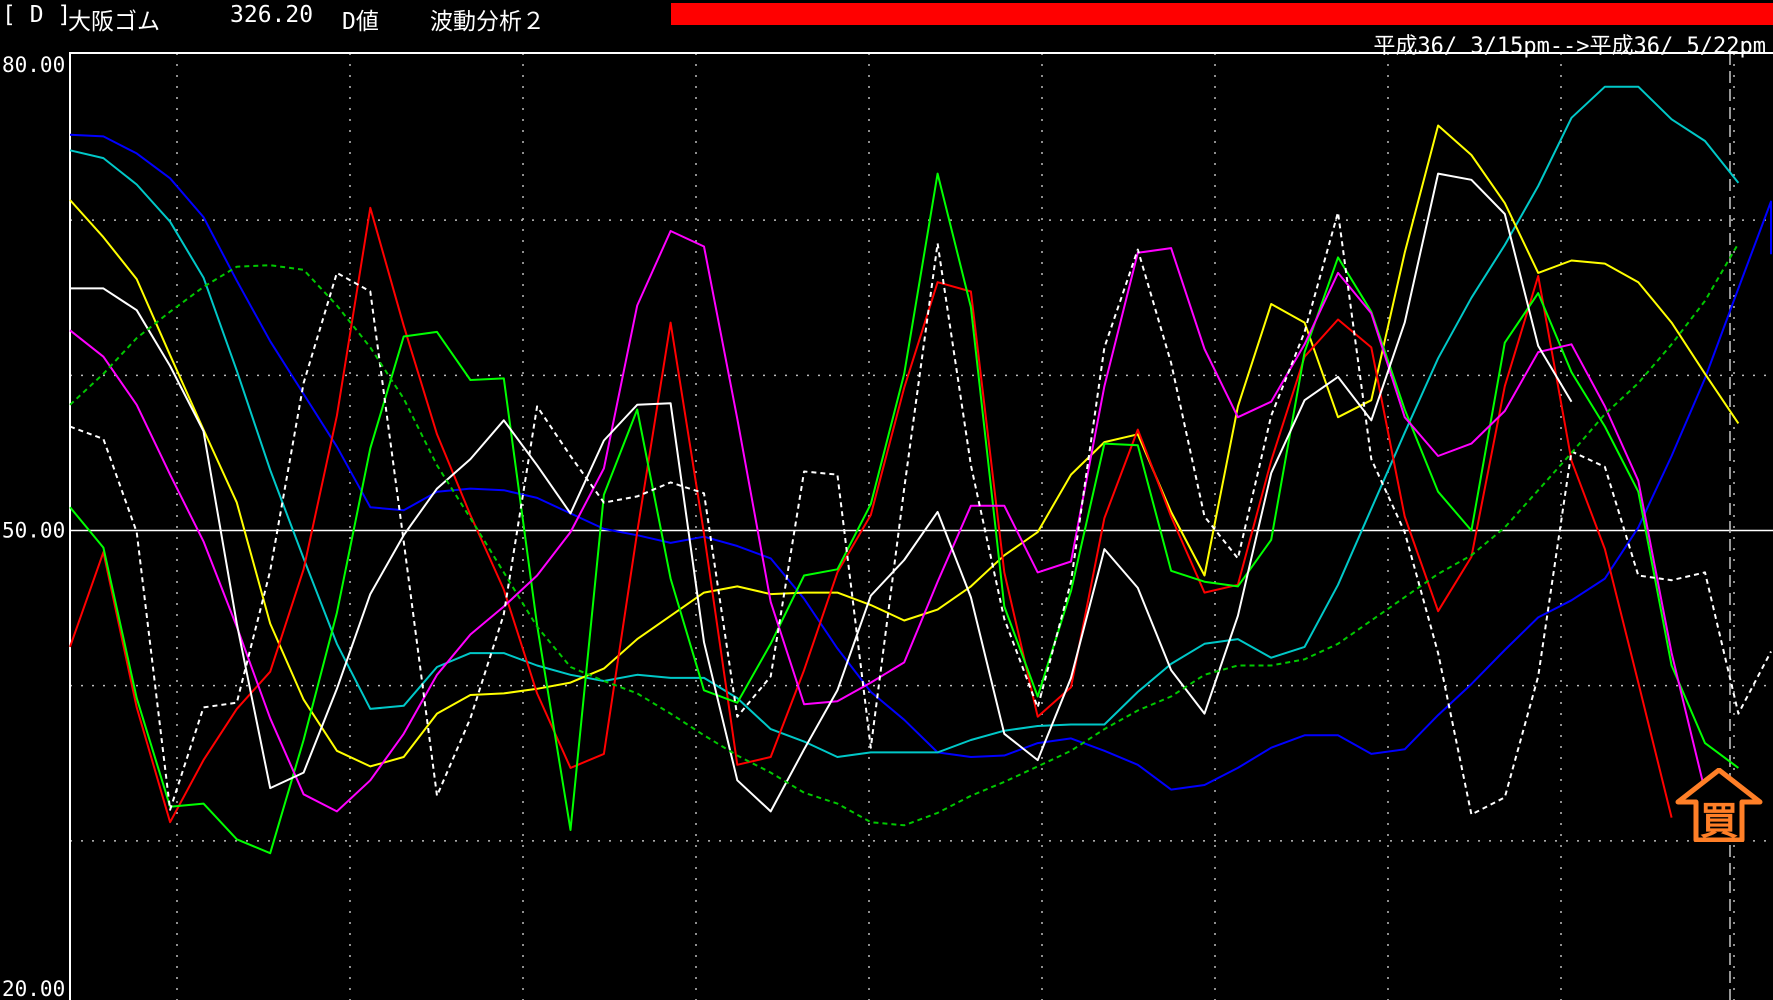 This screenshot has height=1000, width=1773. I want to click on instrument-code: [ D ], so click(37, 15).